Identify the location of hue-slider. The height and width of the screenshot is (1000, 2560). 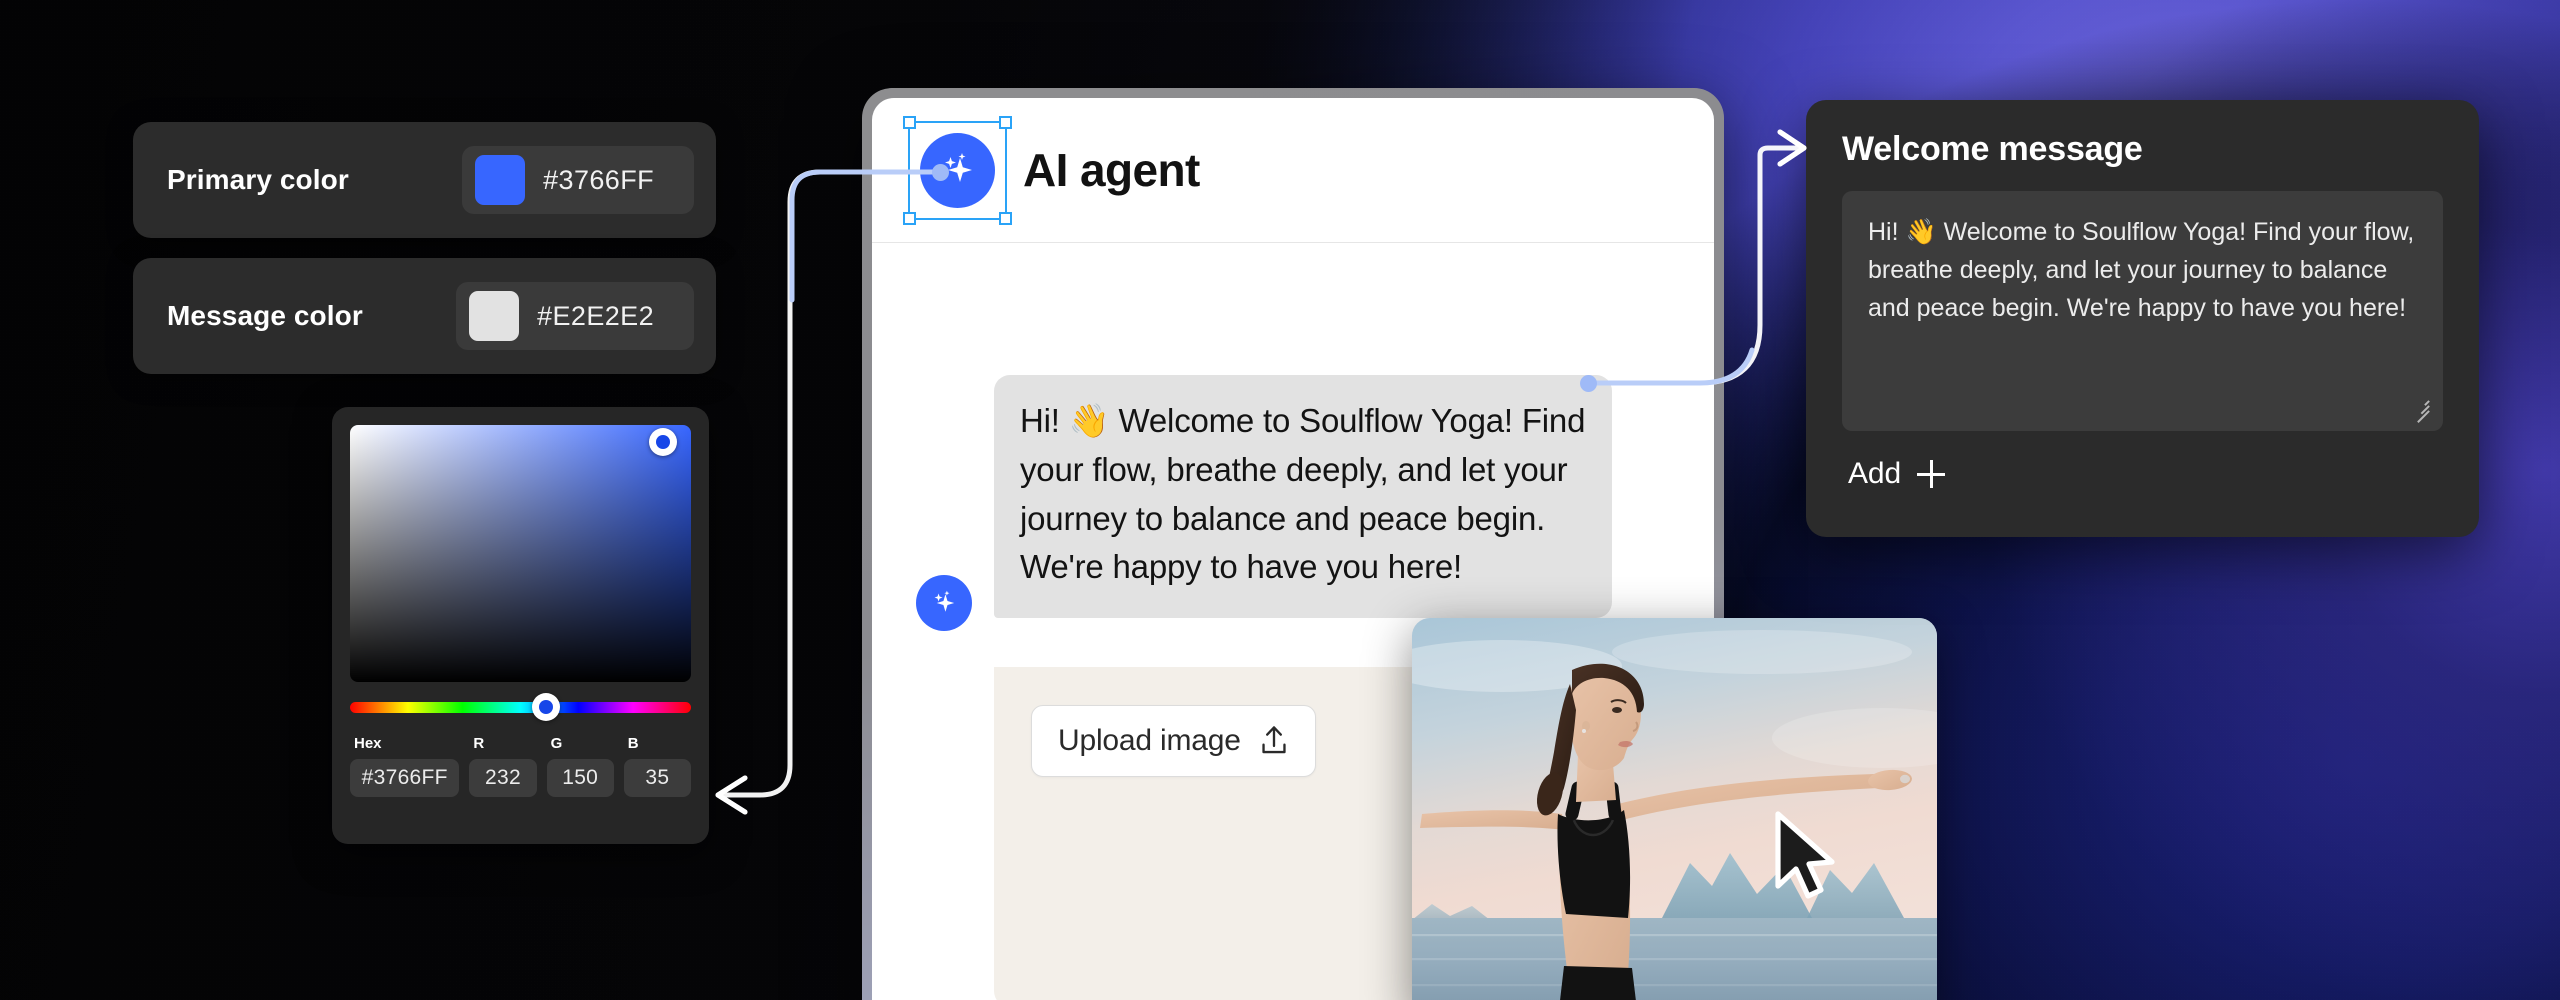
(520, 707).